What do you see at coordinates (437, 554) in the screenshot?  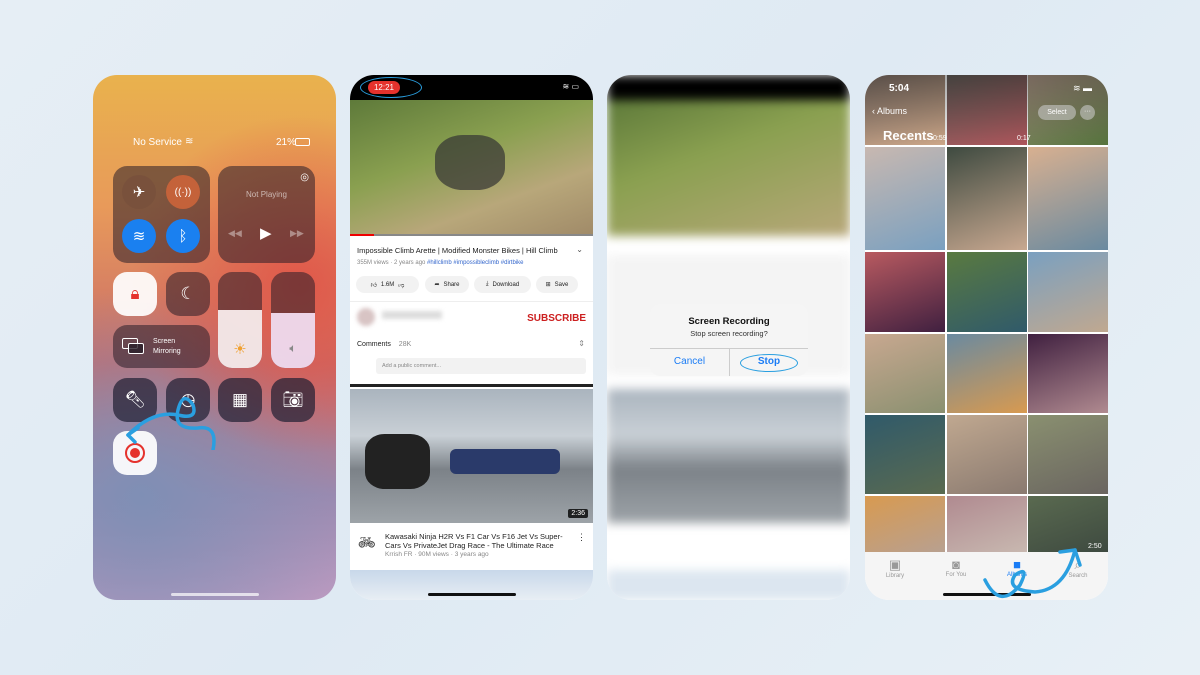 I see `next-video-meta: Krrish FR · 90M views · 3 years ago` at bounding box center [437, 554].